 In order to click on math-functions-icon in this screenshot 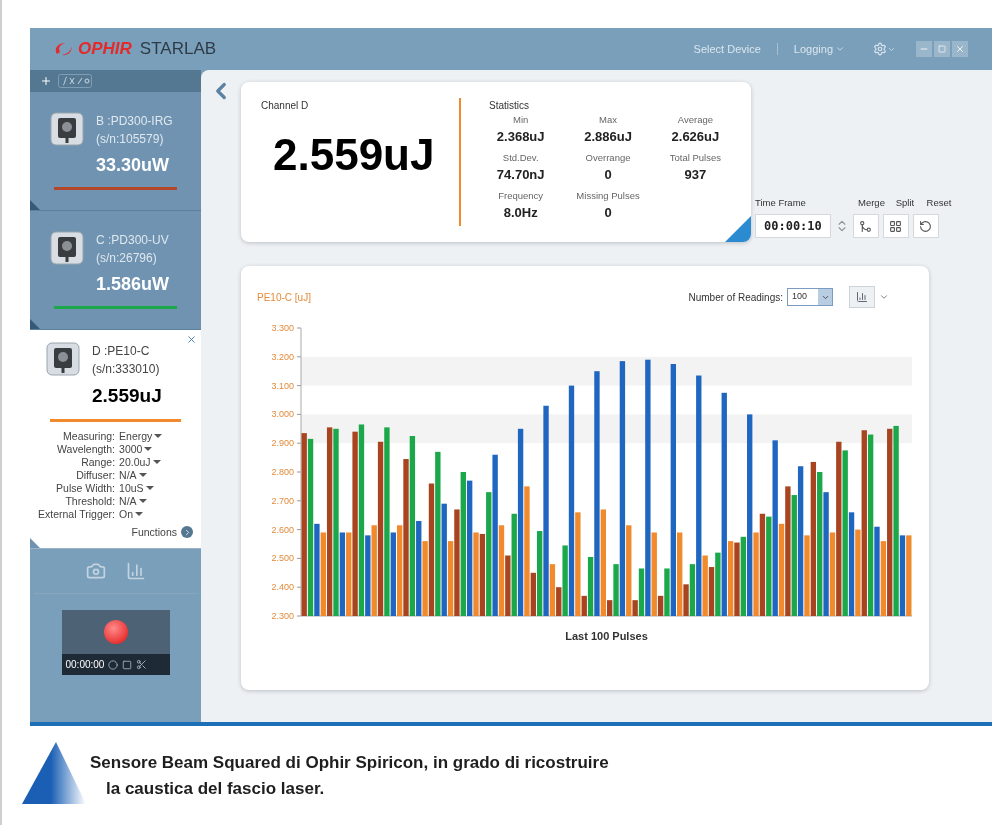, I will do `click(75, 81)`.